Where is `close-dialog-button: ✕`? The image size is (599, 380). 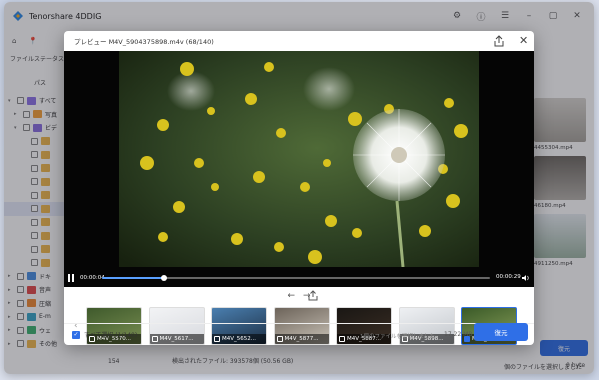
close-dialog-button: ✕ is located at coordinates (523, 40).